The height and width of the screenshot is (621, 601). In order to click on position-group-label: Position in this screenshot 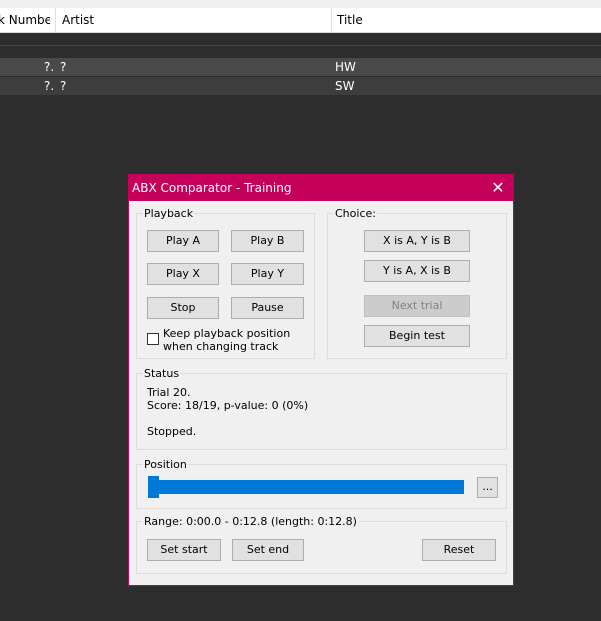, I will do `click(165, 464)`.